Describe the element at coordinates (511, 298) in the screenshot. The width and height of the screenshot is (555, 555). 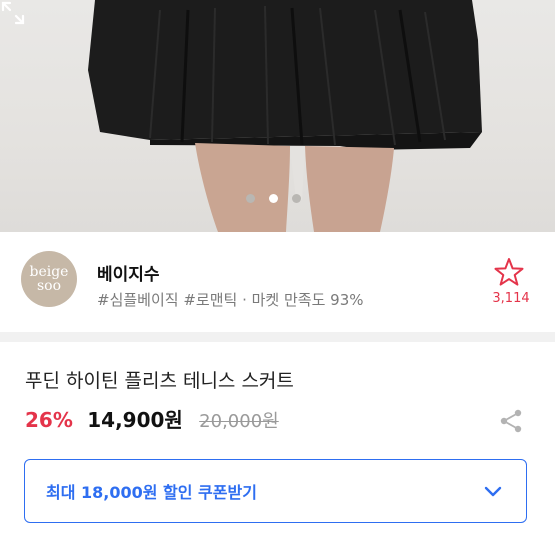
I see `favorite-count: 3,114` at that location.